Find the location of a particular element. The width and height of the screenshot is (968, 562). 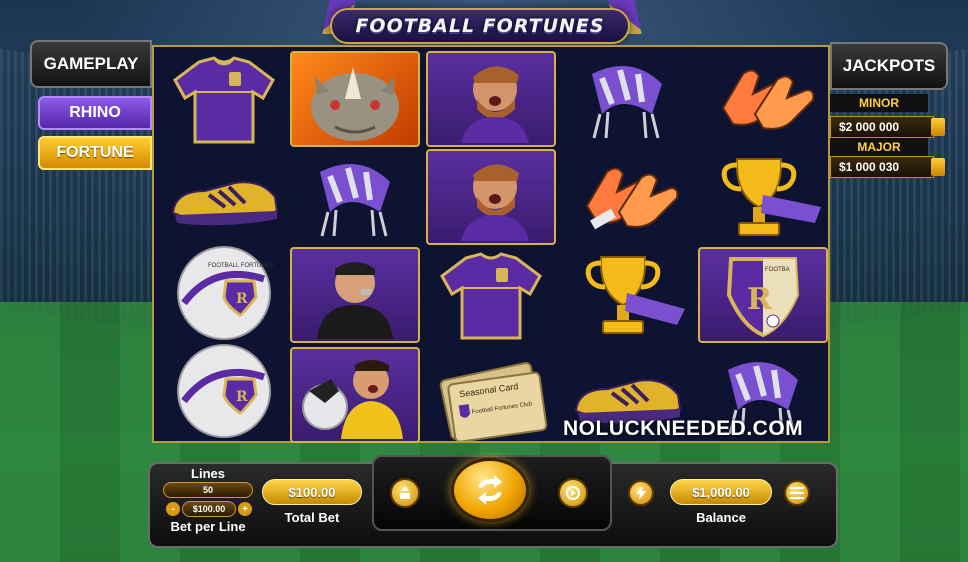

crest-letter-text: R is located at coordinates (760, 299).